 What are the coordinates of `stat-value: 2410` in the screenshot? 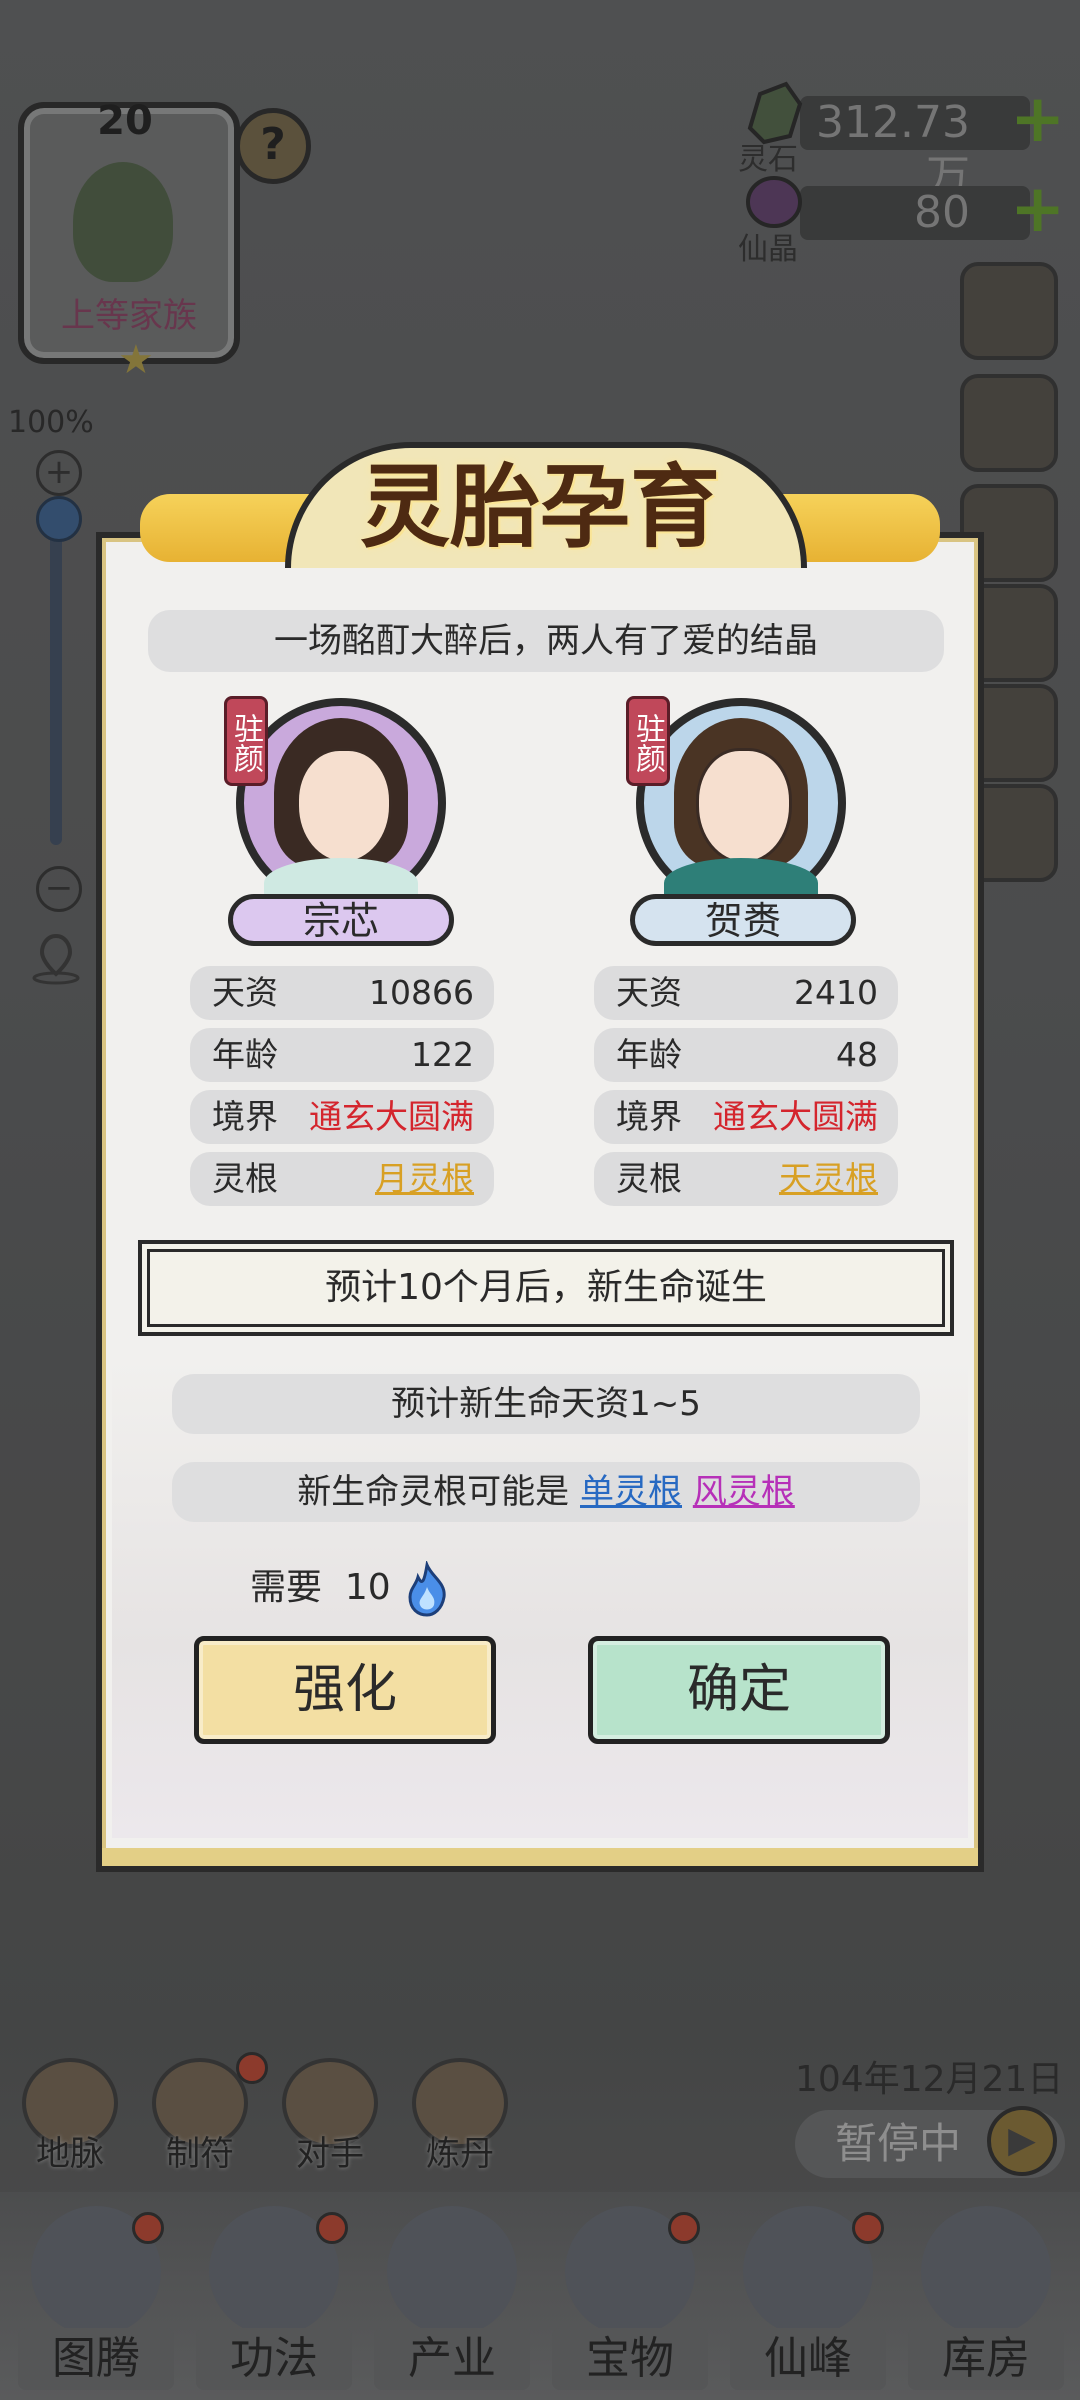 It's located at (836, 992).